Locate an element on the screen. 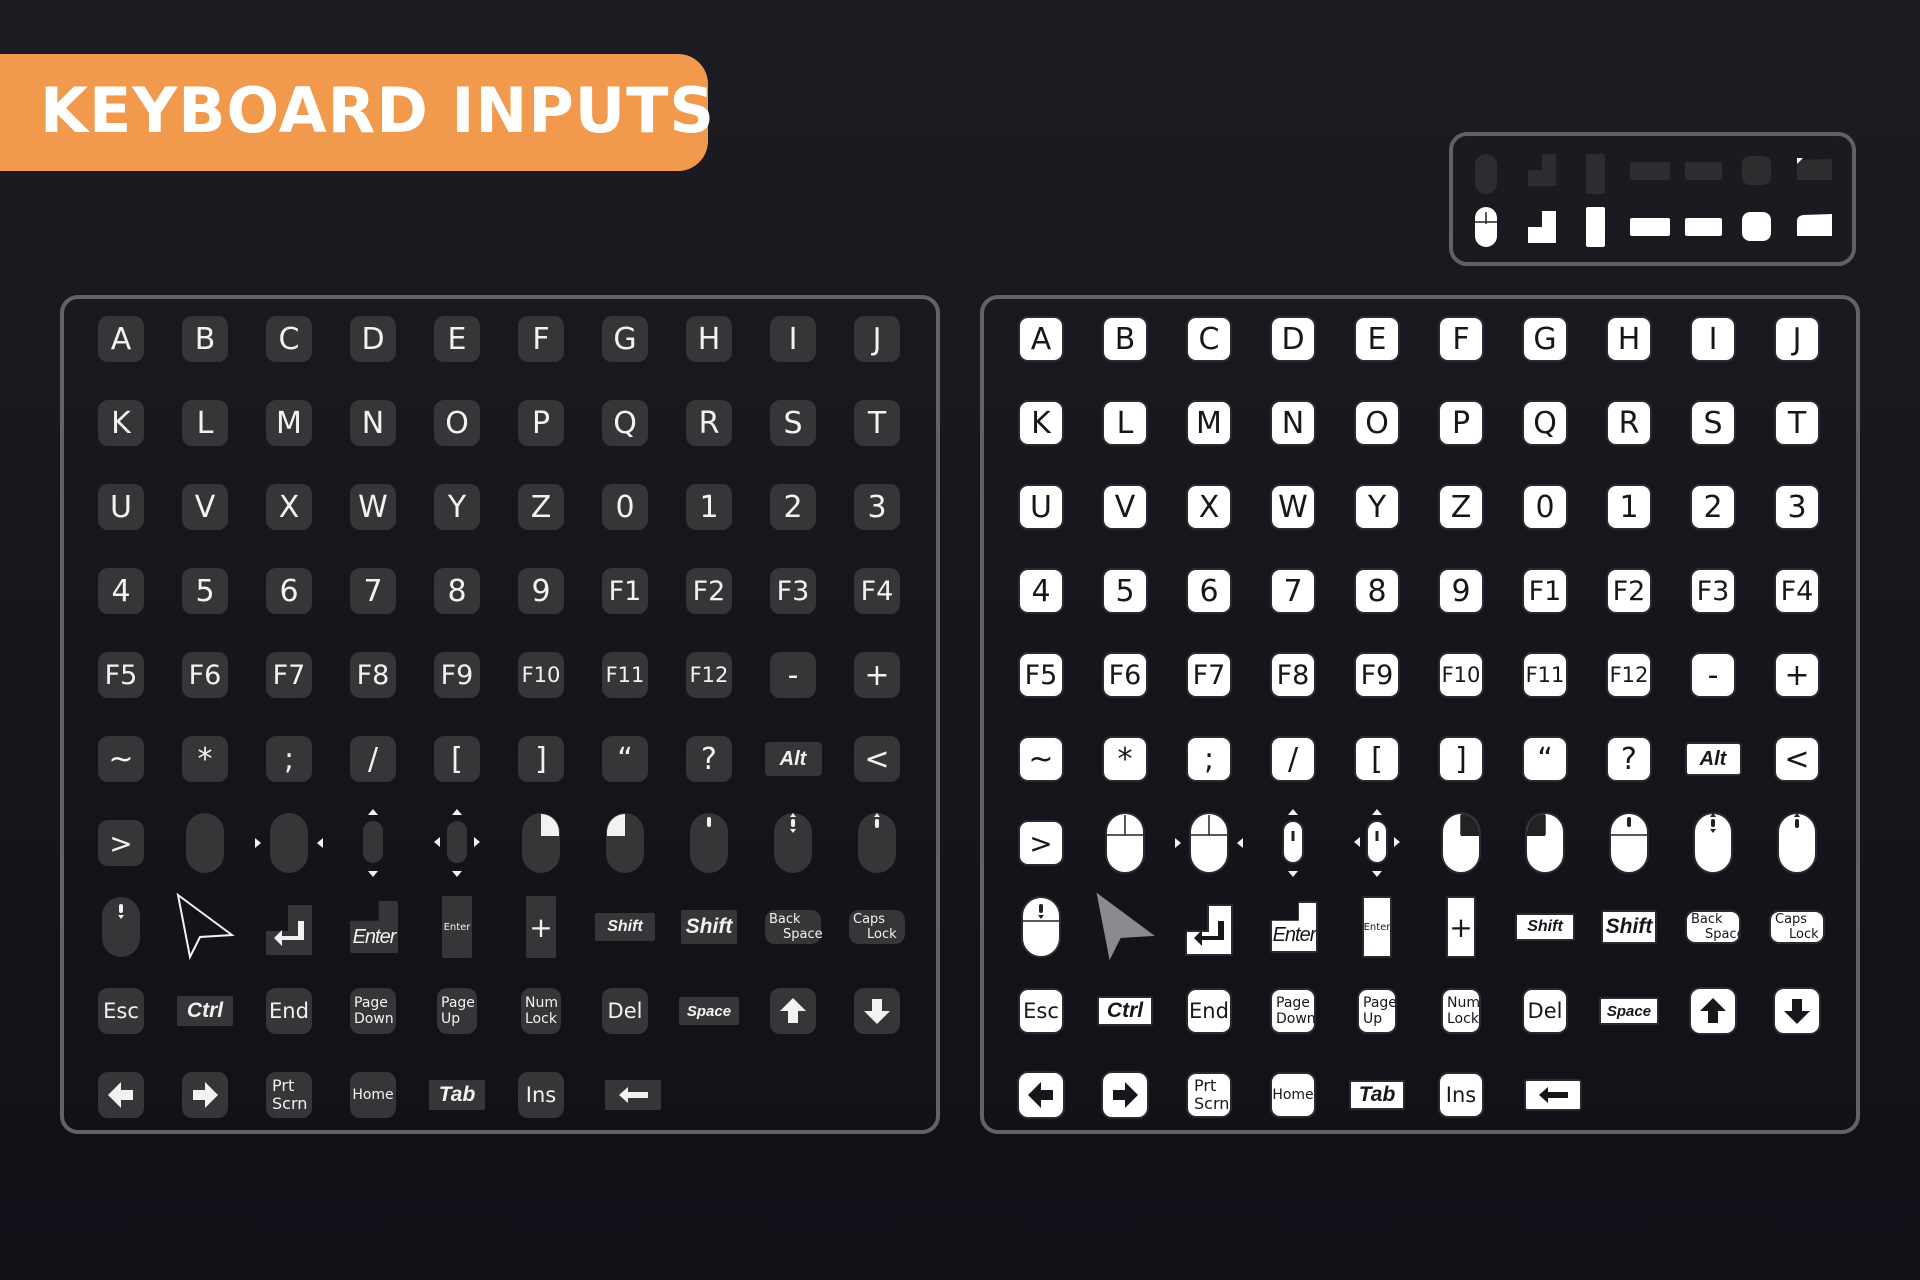 The height and width of the screenshot is (1280, 1920). light-del-key: Del is located at coordinates (1545, 1011).